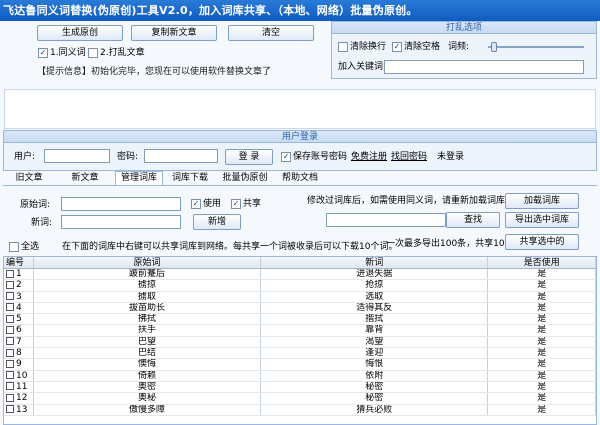 The width and height of the screenshot is (600, 425). Describe the element at coordinates (139, 178) in the screenshot. I see `tab-manage-library: 管理词库` at that location.